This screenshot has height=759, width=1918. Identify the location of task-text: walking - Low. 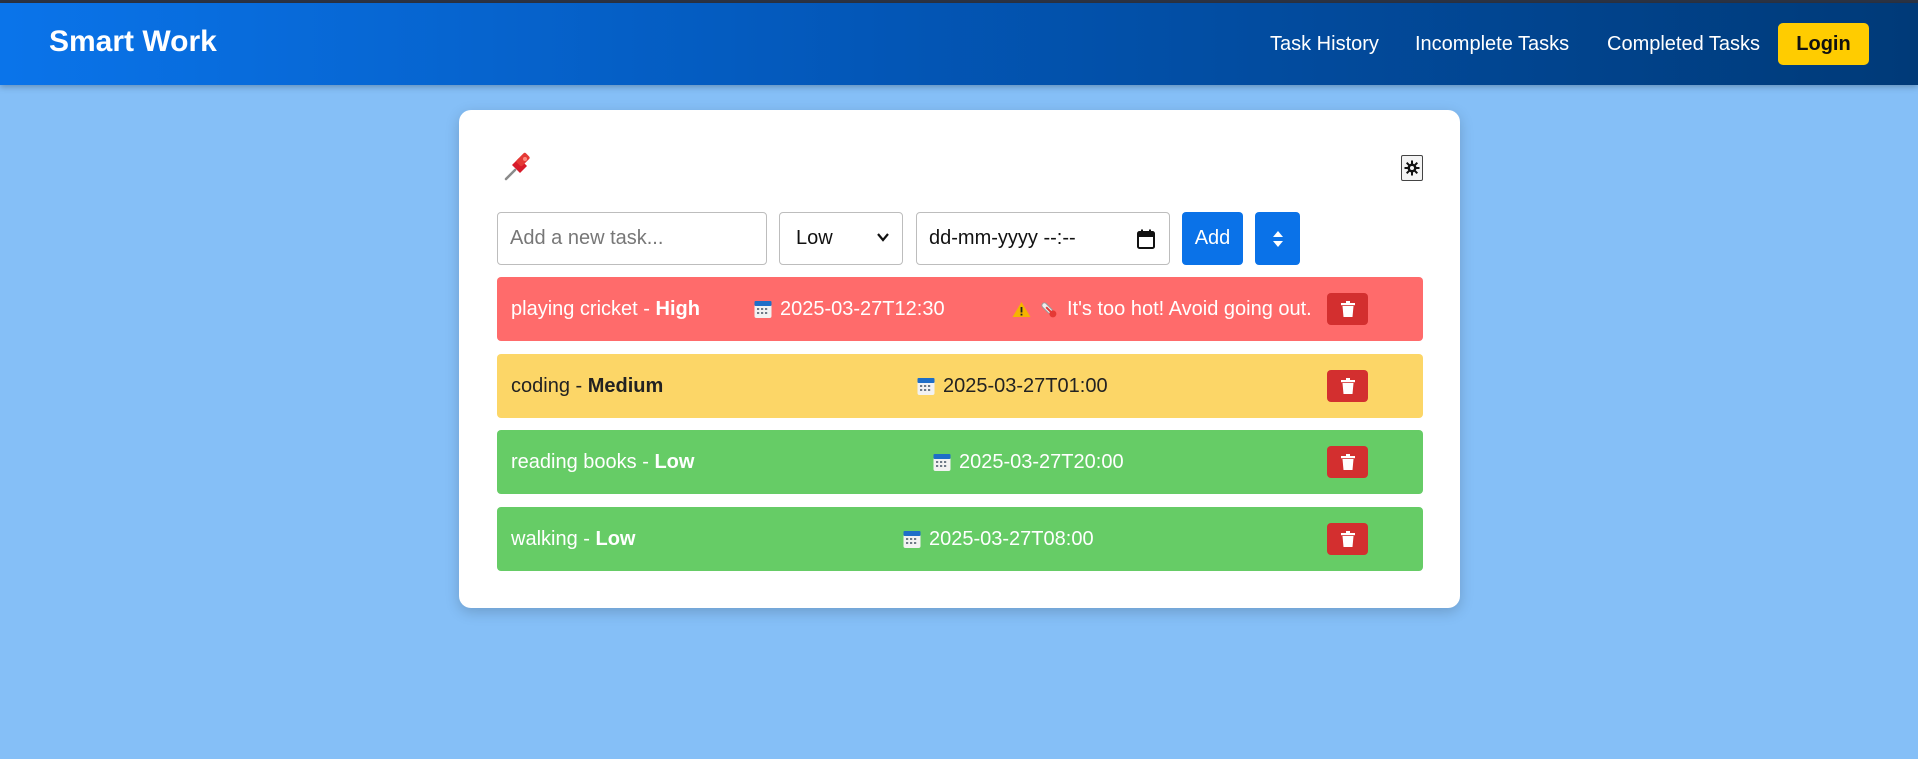
(573, 539).